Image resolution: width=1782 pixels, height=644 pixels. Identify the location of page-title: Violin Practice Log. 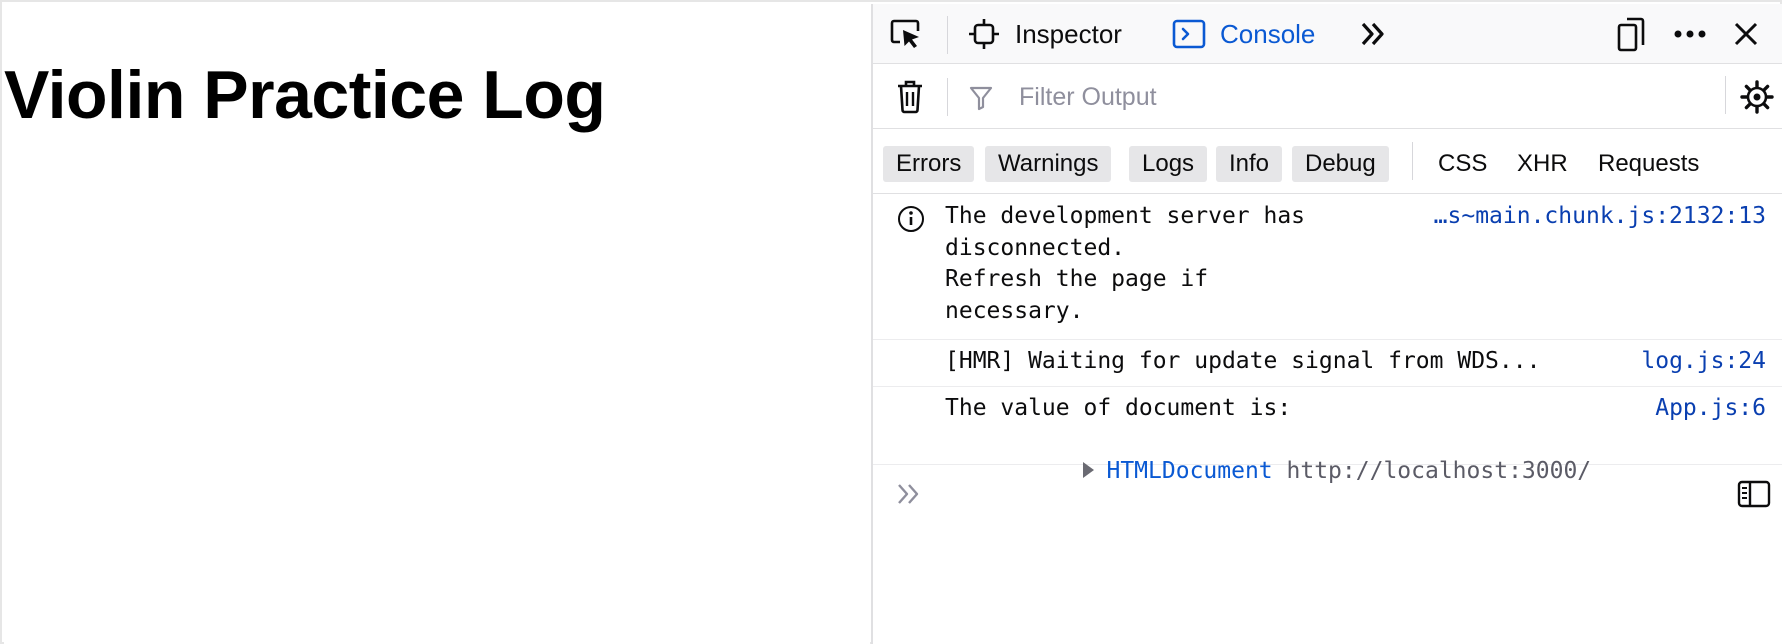
(305, 95).